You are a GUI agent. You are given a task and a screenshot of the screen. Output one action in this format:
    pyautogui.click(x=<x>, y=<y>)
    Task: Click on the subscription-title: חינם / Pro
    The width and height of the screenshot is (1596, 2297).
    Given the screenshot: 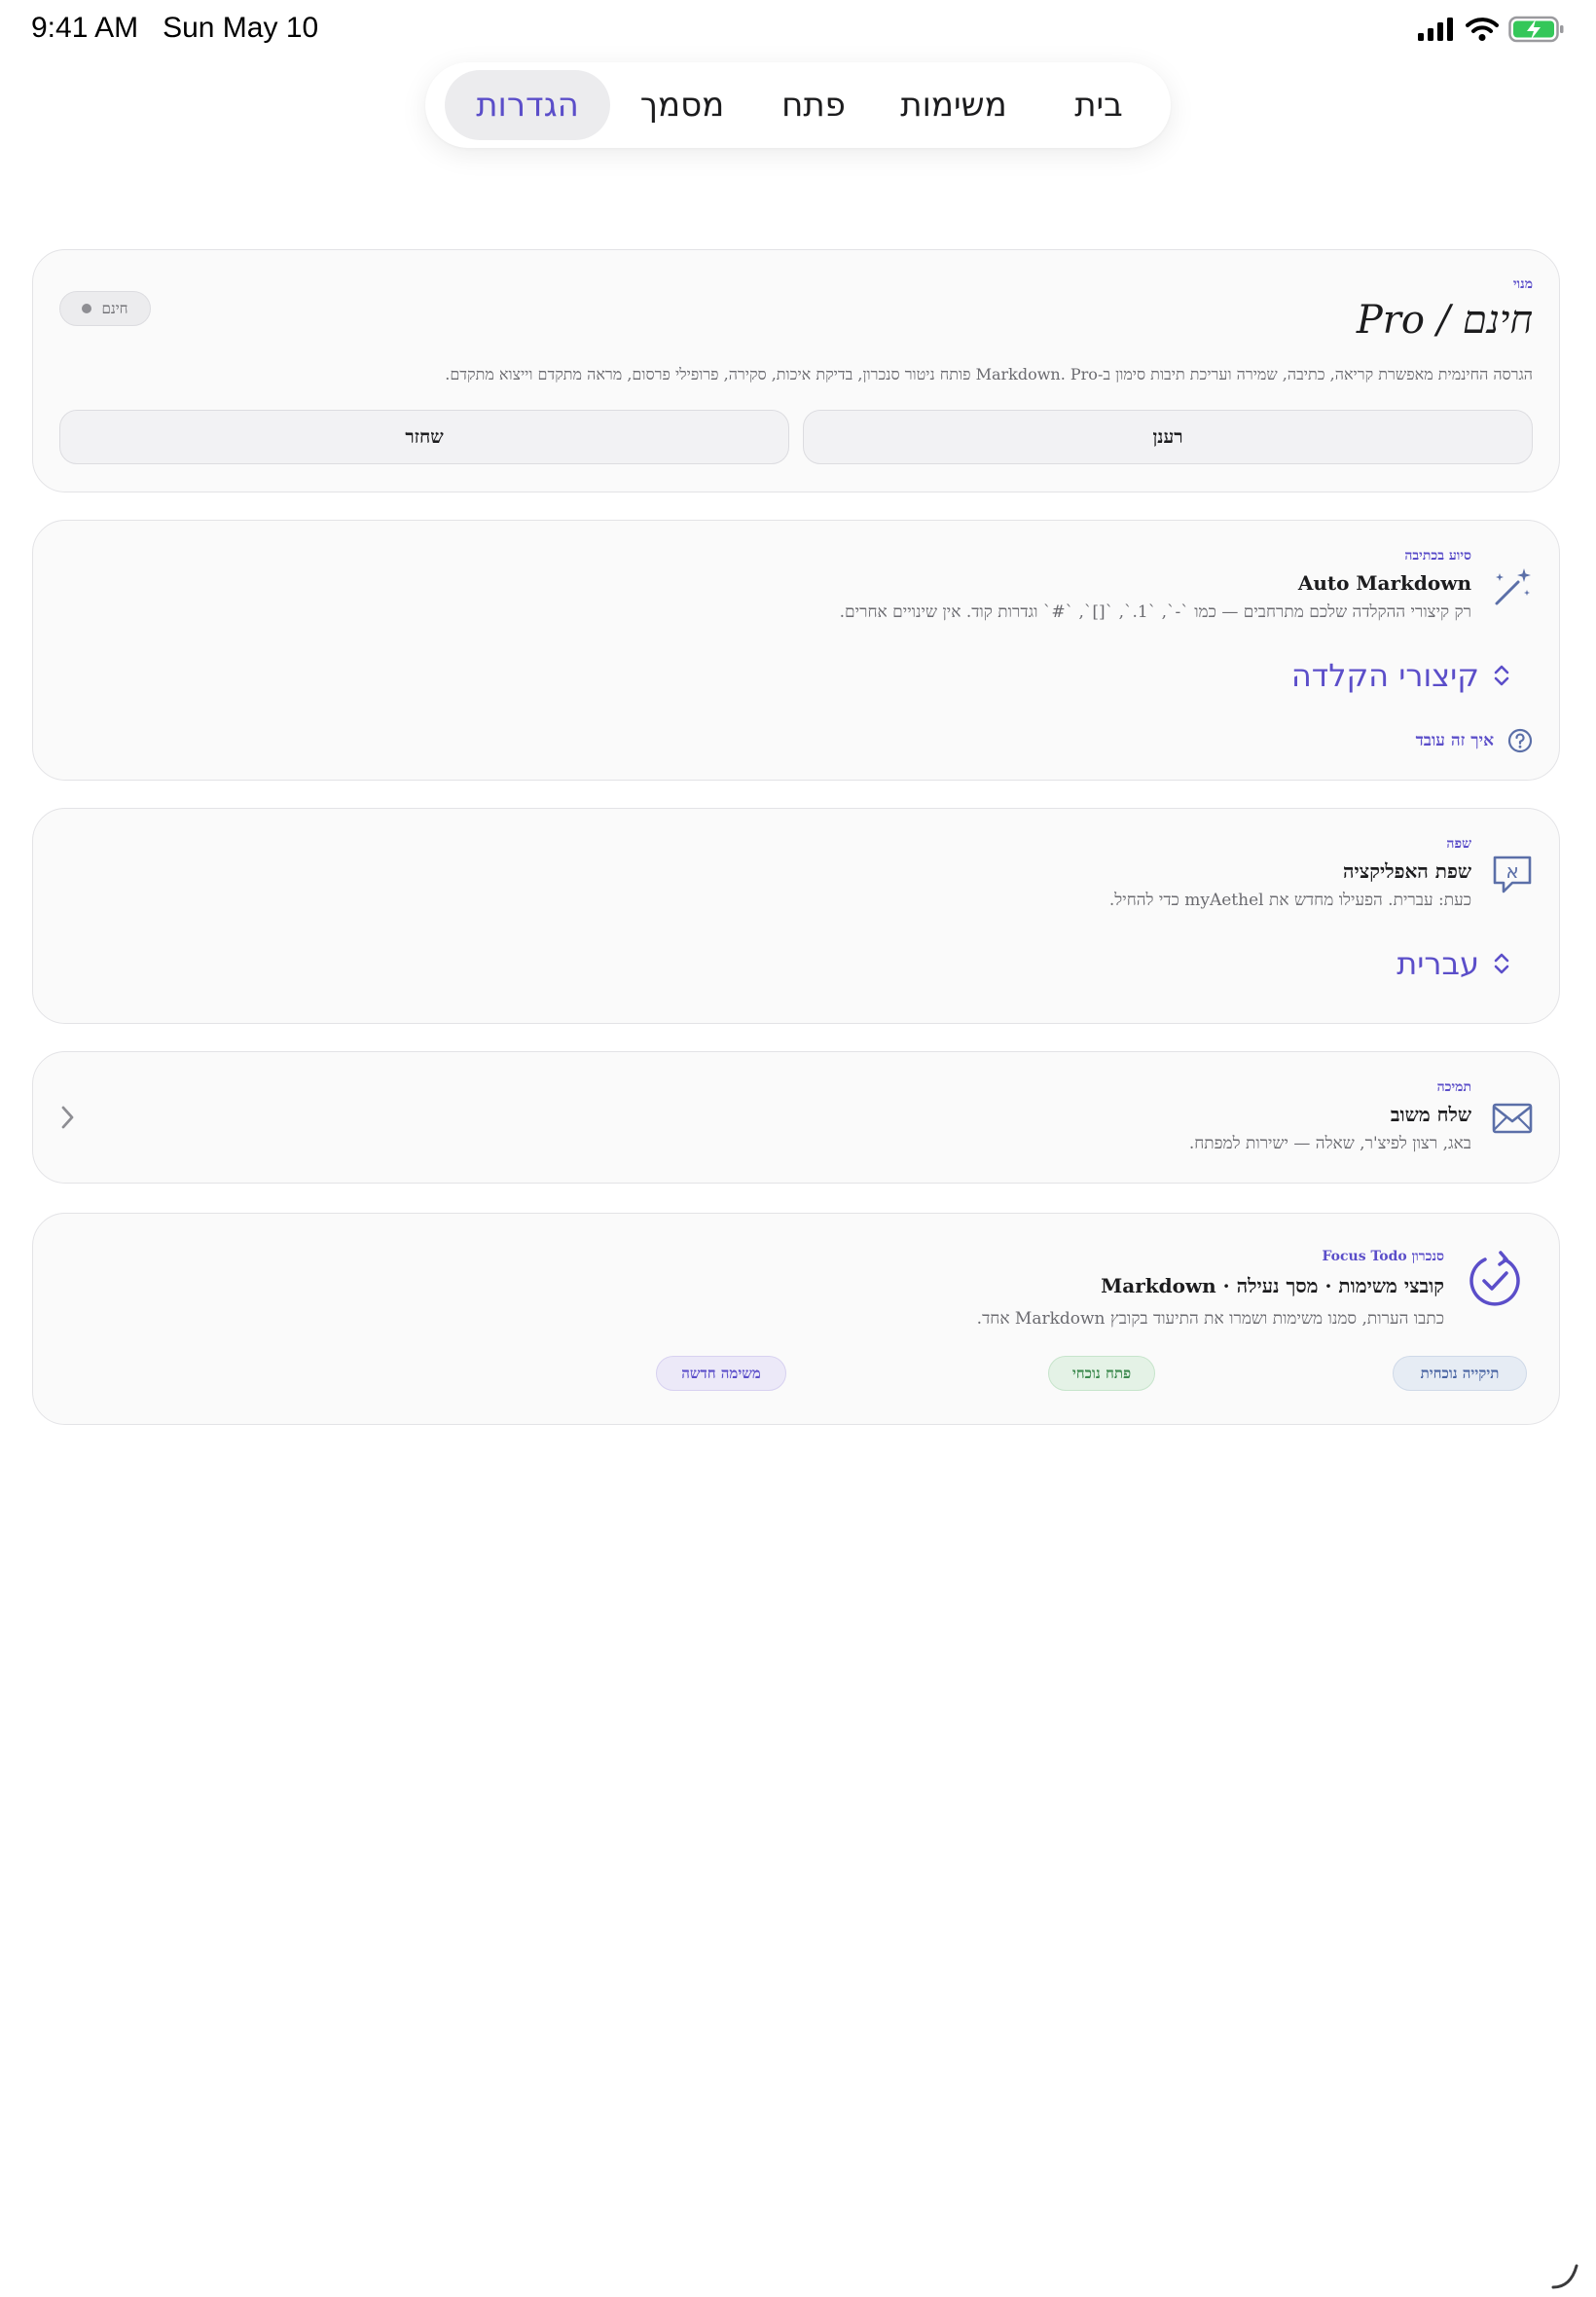 What is the action you would take?
    pyautogui.click(x=1444, y=320)
    